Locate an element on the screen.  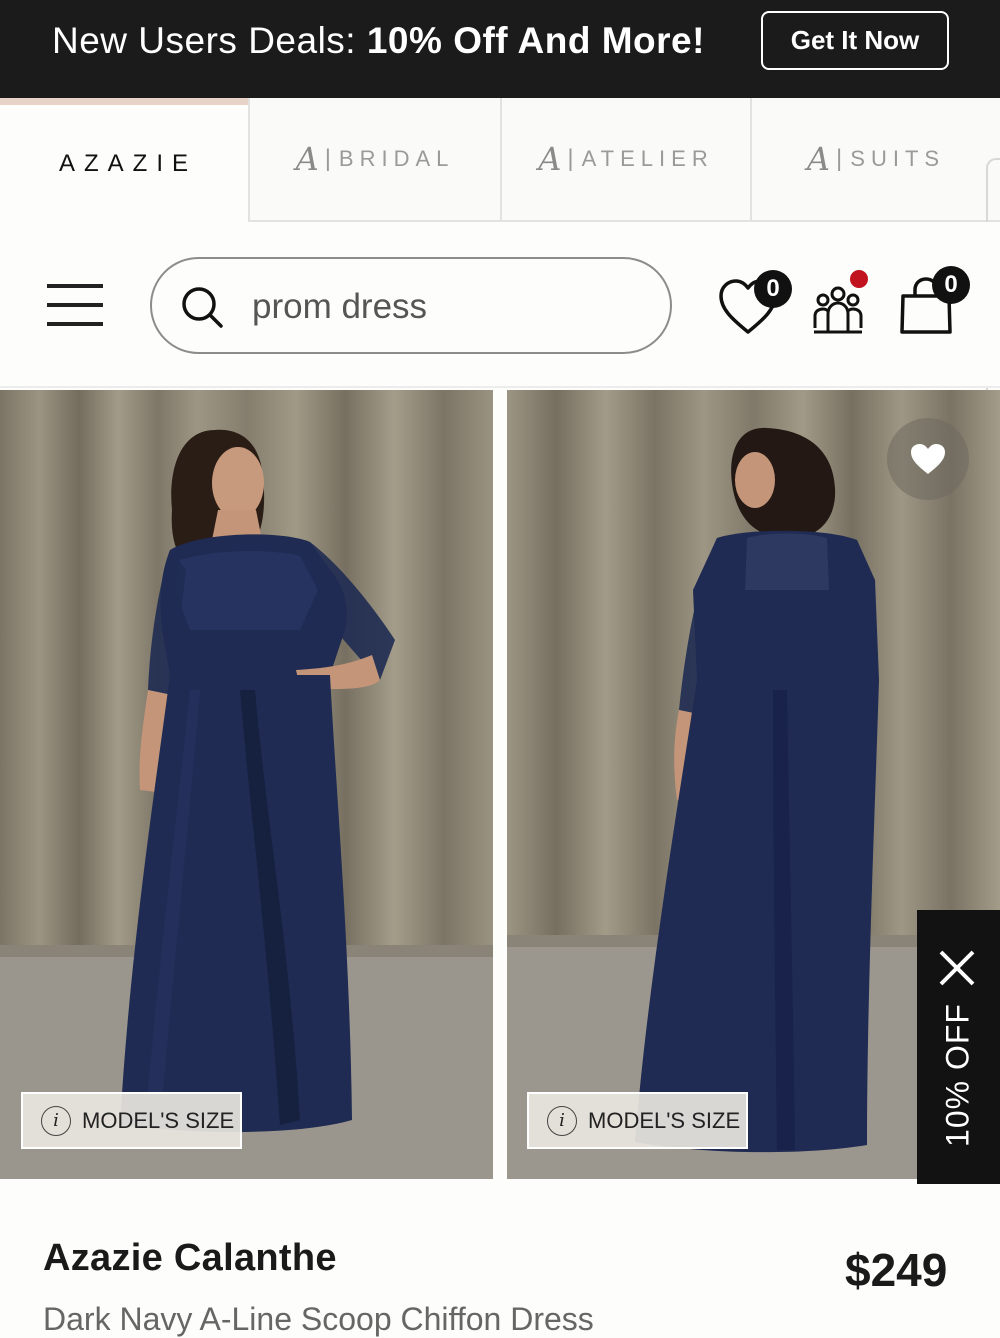
brand-tabs: AZAZIE A | BRIDAL A | ATELIER A | SUITS is located at coordinates (500, 160).